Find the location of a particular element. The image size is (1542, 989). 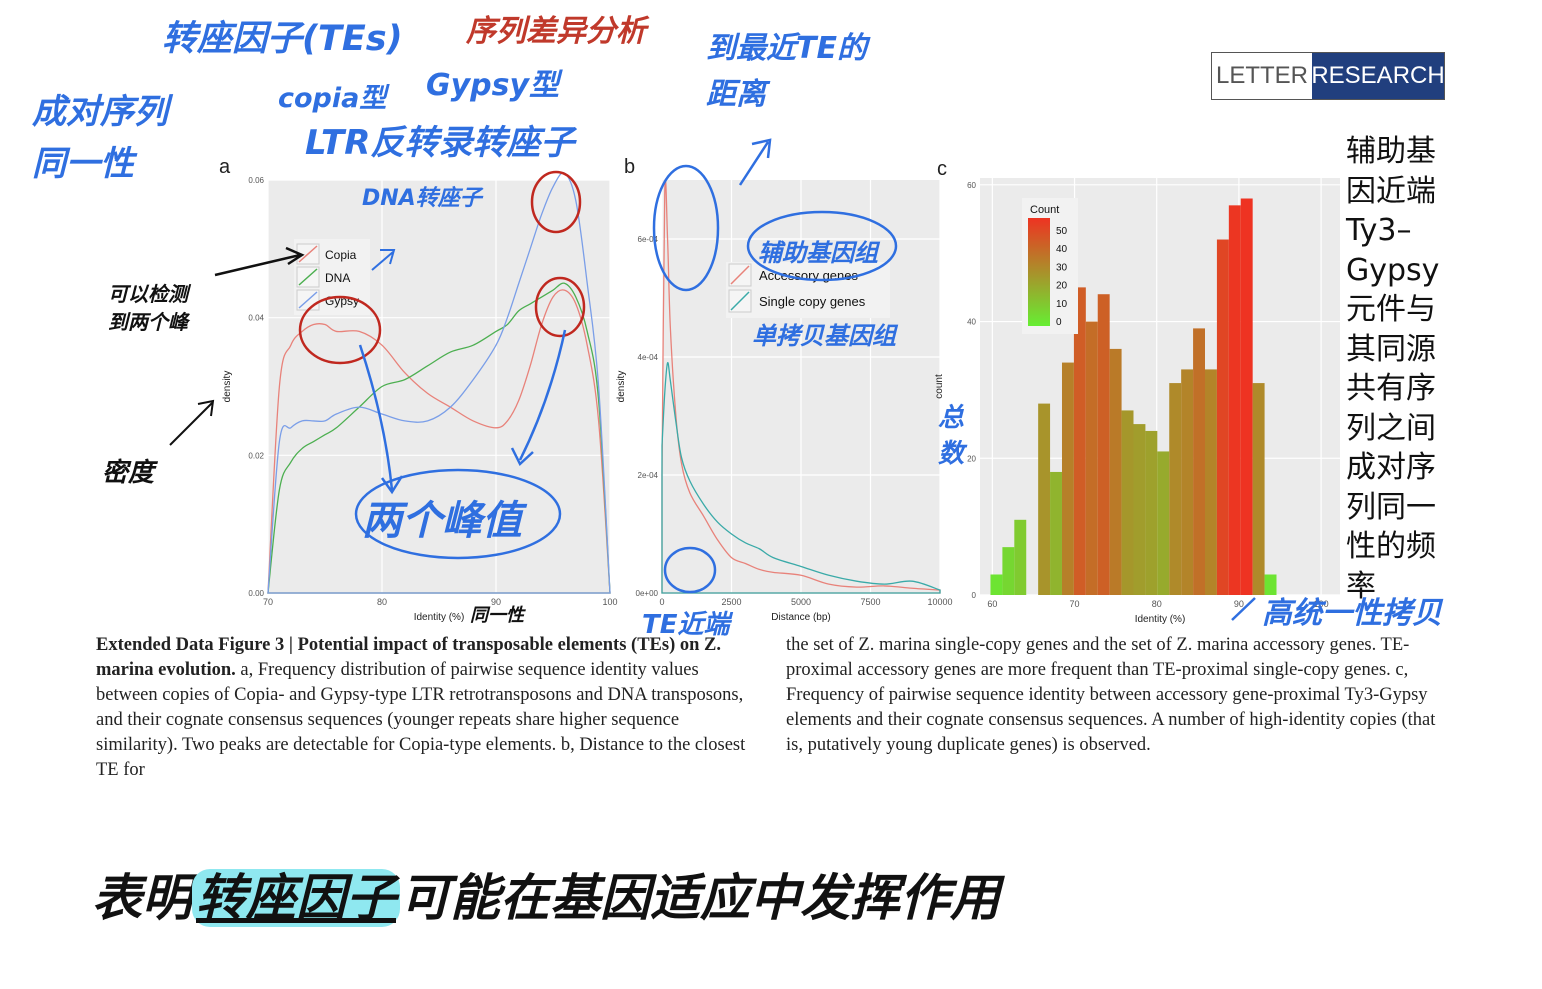

conclusion-prefix: 表明 is located at coordinates (142, 898).